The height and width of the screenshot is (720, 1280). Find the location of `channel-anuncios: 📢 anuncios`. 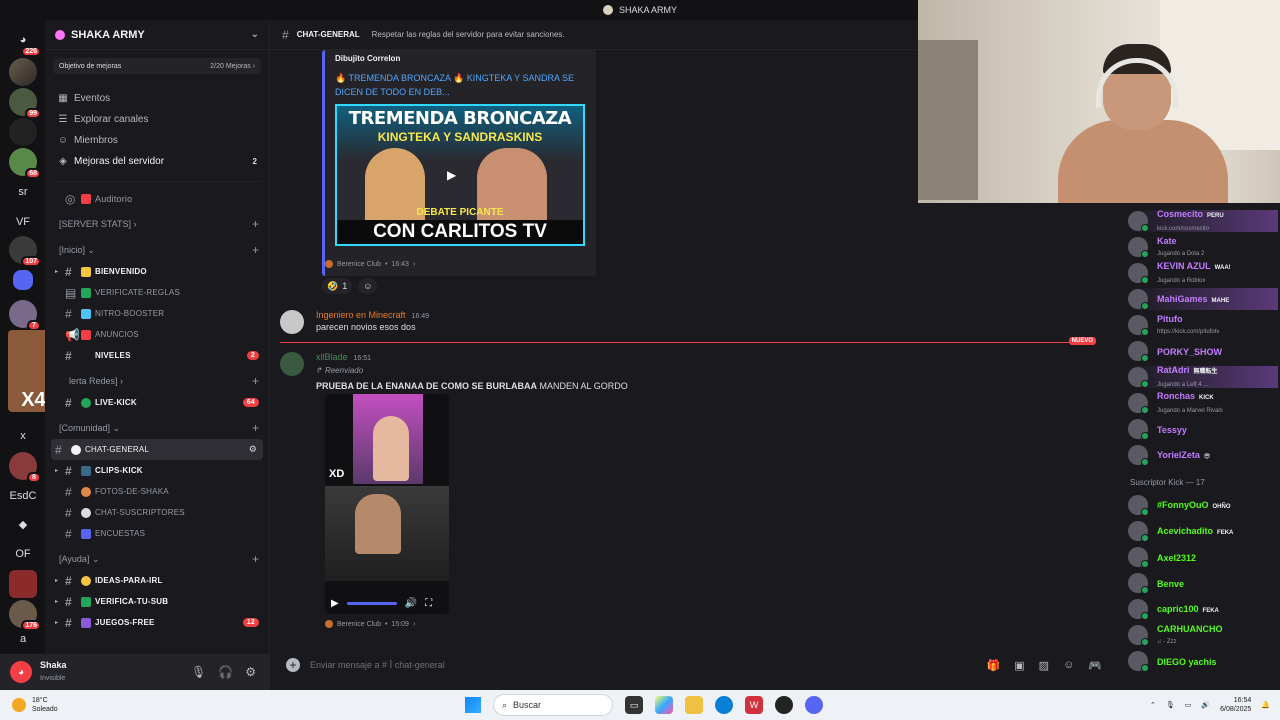

channel-anuncios: 📢 anuncios is located at coordinates (157, 334).